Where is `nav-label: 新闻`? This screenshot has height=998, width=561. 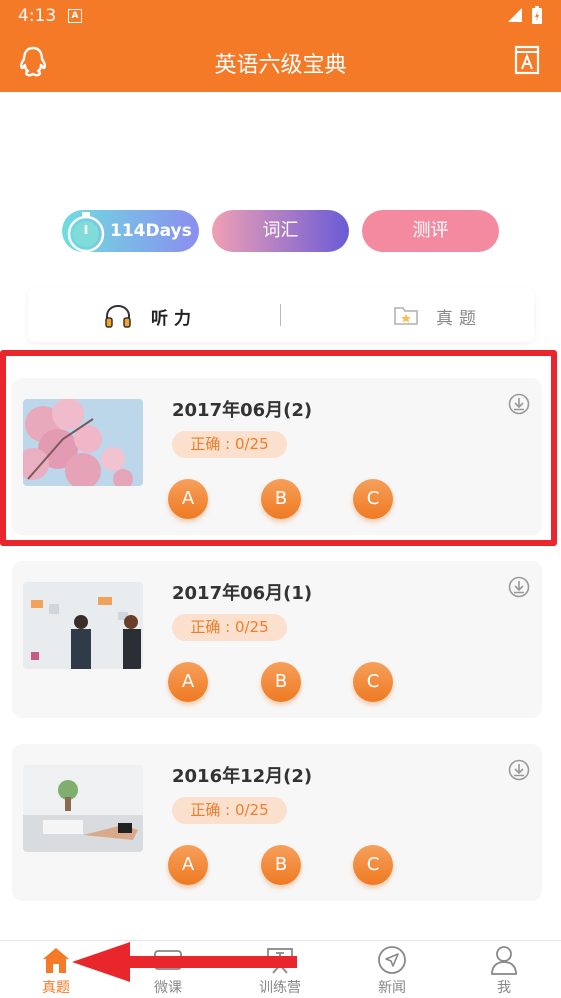 nav-label: 新闻 is located at coordinates (392, 988).